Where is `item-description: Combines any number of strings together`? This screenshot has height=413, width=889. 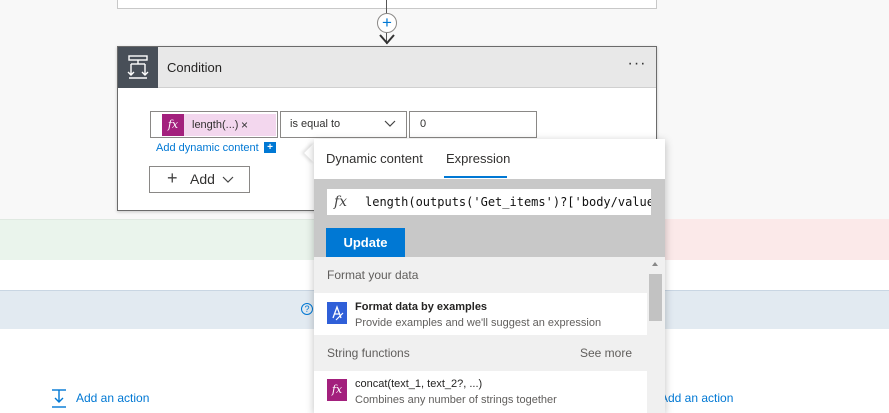
item-description: Combines any number of strings together is located at coordinates (456, 400).